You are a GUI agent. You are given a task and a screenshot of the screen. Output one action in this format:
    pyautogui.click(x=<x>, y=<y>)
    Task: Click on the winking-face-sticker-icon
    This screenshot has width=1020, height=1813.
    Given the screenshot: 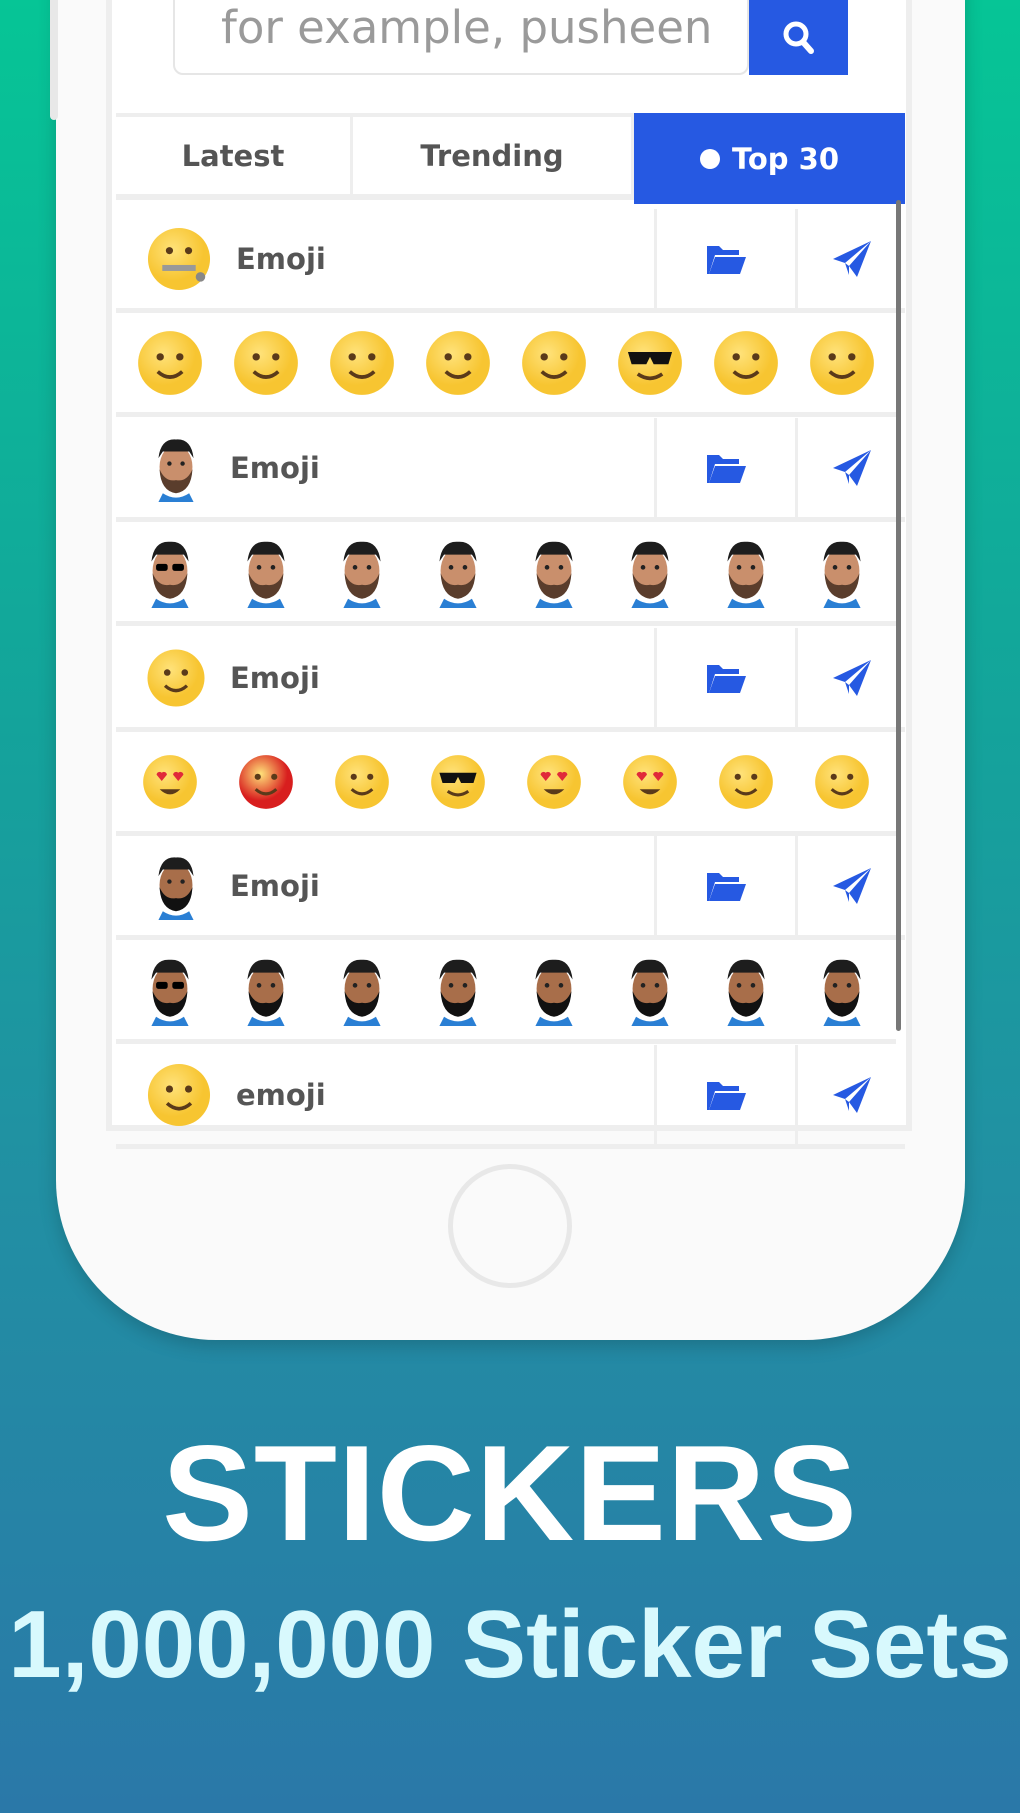 What is the action you would take?
    pyautogui.click(x=170, y=363)
    